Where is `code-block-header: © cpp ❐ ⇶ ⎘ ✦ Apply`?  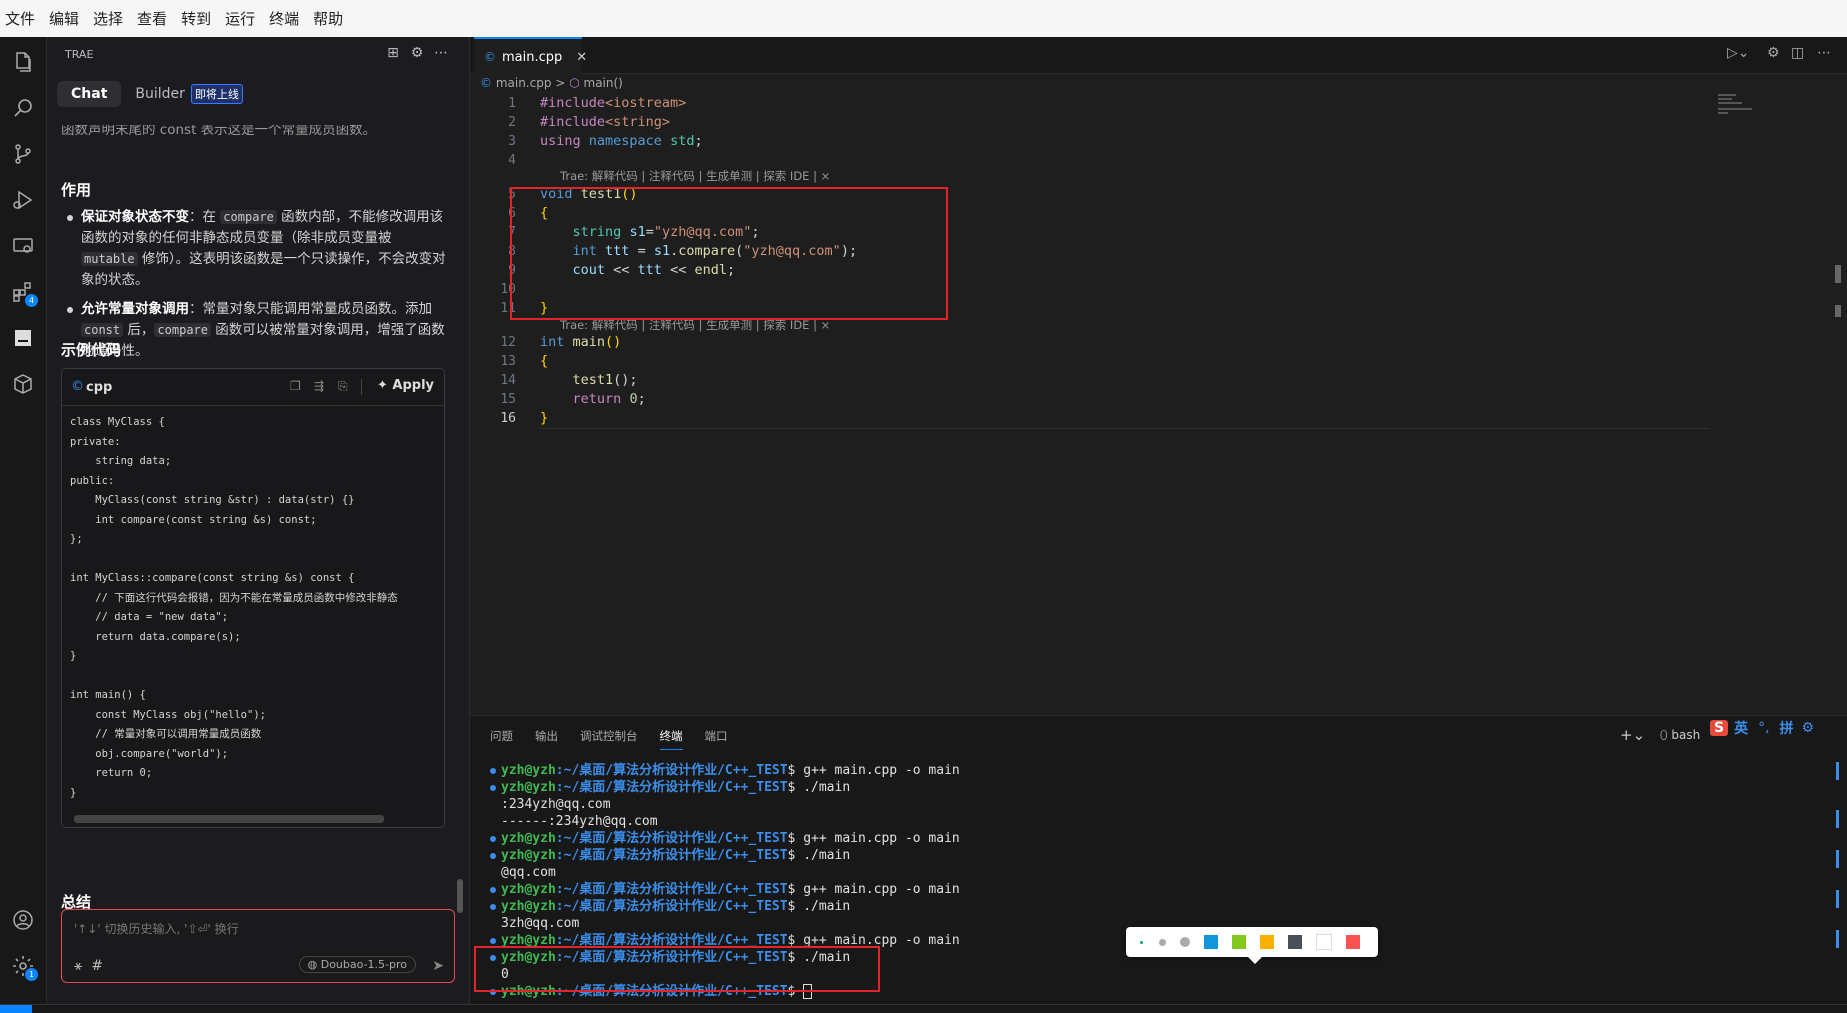
code-block-header: © cpp ❐ ⇶ ⎘ ✦ Apply is located at coordinates (253, 387).